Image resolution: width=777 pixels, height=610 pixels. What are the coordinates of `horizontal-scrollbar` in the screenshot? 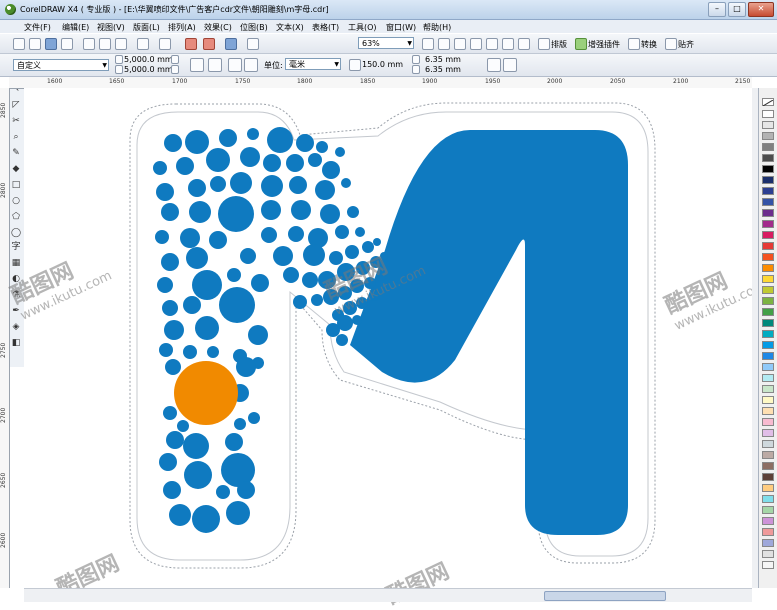 It's located at (388, 595).